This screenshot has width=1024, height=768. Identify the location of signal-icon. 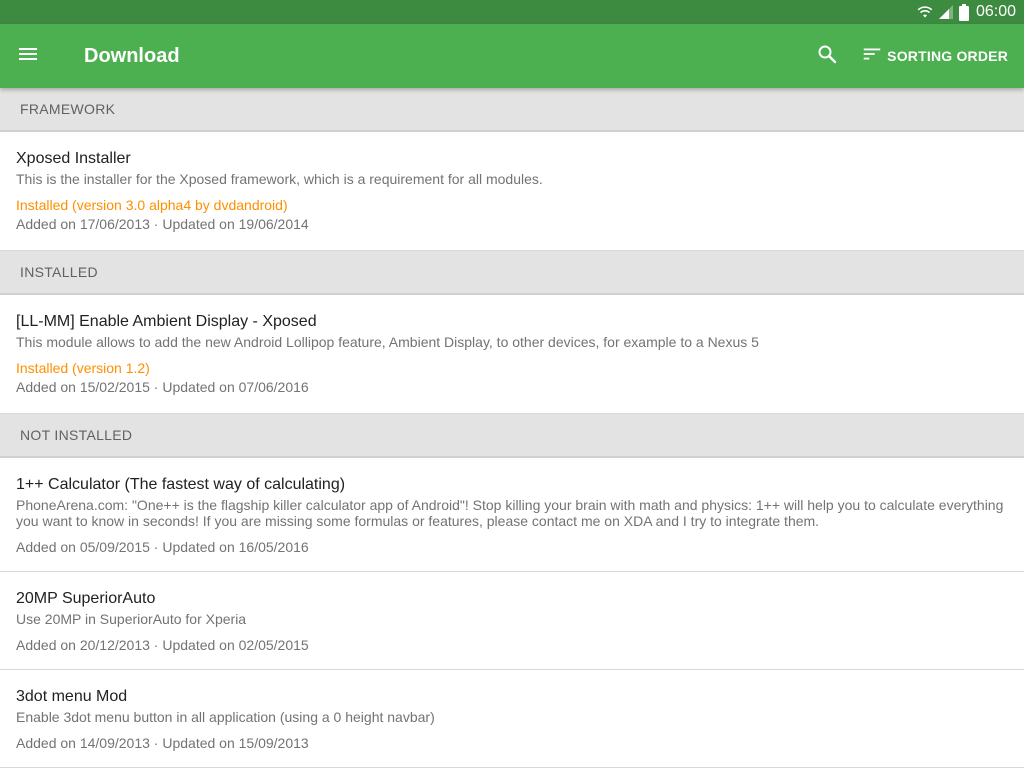
(946, 12).